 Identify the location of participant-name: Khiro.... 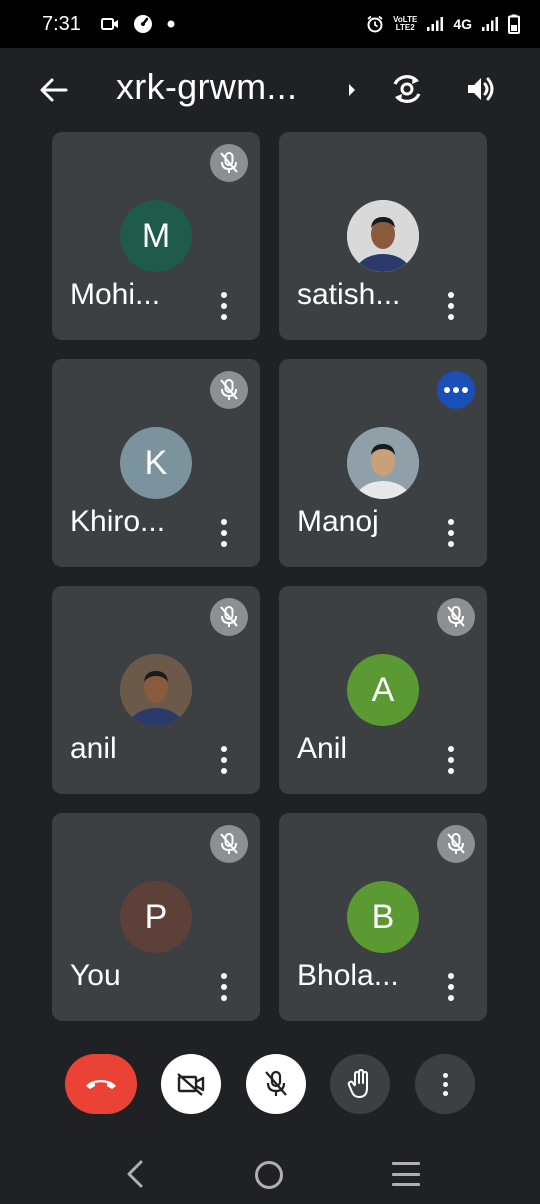
(118, 521).